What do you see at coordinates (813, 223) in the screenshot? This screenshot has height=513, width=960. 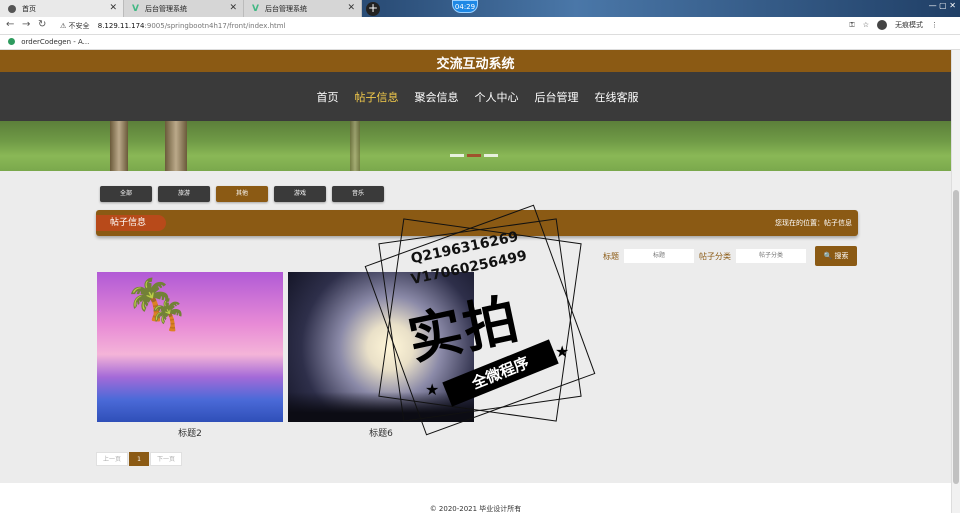 I see `breadcrumb: 您现在的位置：帖子信息` at bounding box center [813, 223].